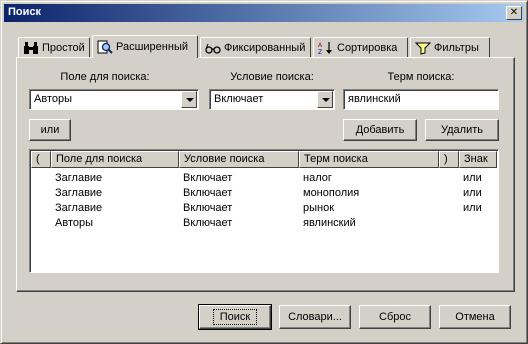 The height and width of the screenshot is (344, 528). Describe the element at coordinates (331, 193) in the screenshot. I see `cell-term: монополия` at that location.